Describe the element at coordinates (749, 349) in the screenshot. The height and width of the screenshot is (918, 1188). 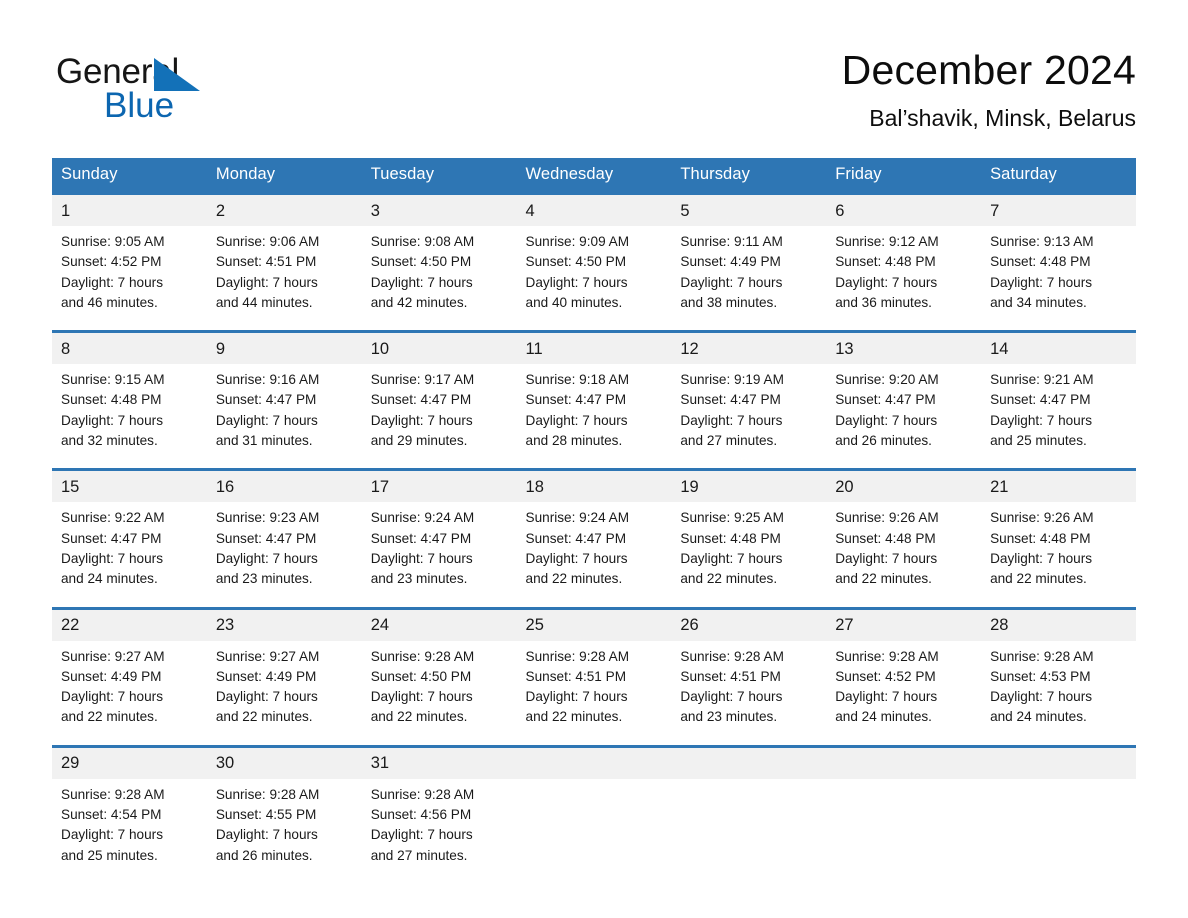
I see `day-number-cell: 12` at that location.